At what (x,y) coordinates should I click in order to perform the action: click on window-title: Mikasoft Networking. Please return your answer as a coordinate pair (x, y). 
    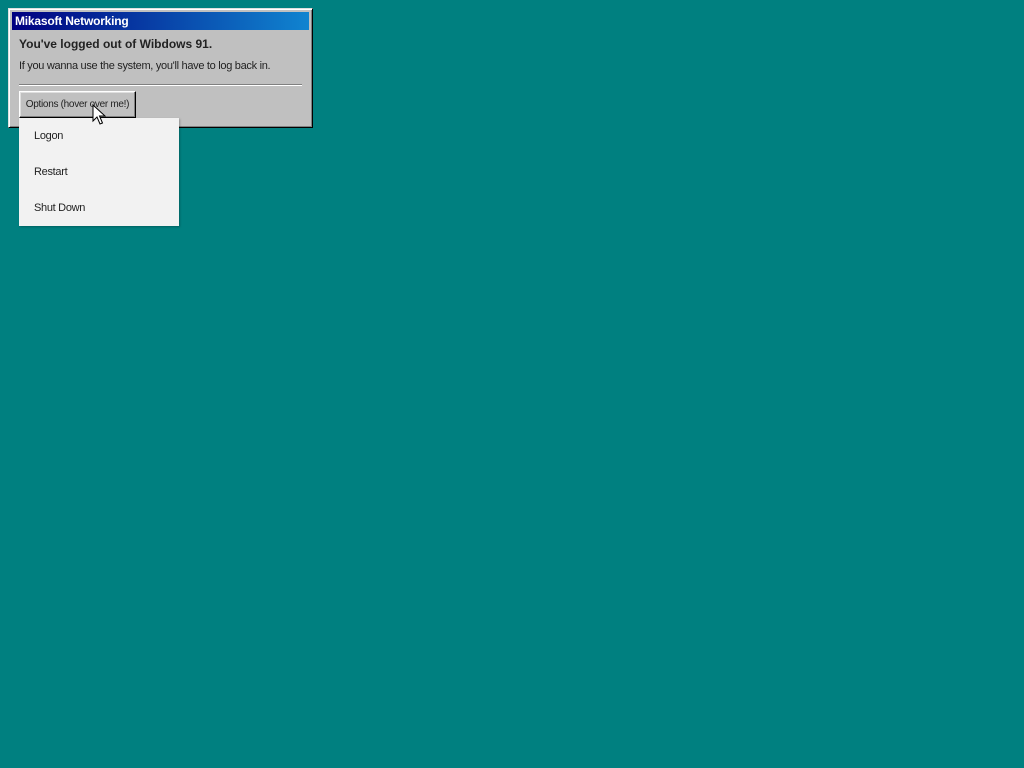
    Looking at the image, I should click on (72, 21).